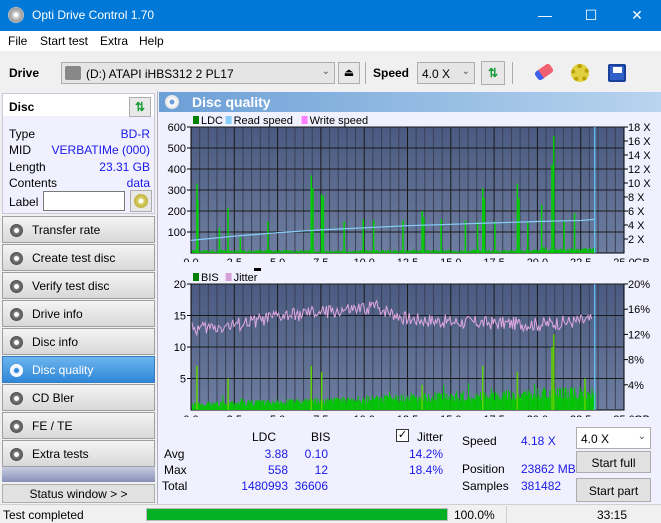  I want to click on nav-cd-bler: CD Bler, so click(78, 397).